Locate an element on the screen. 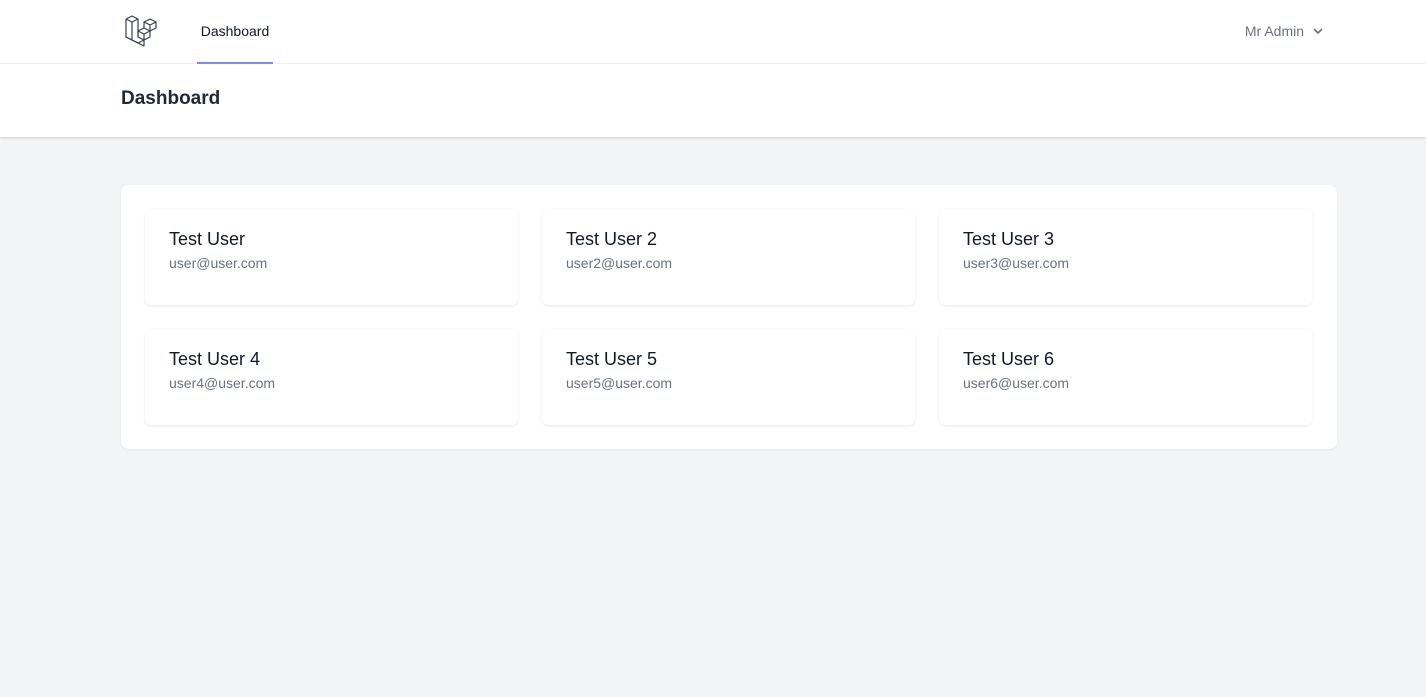  user-email: user3@user.com is located at coordinates (1016, 262).